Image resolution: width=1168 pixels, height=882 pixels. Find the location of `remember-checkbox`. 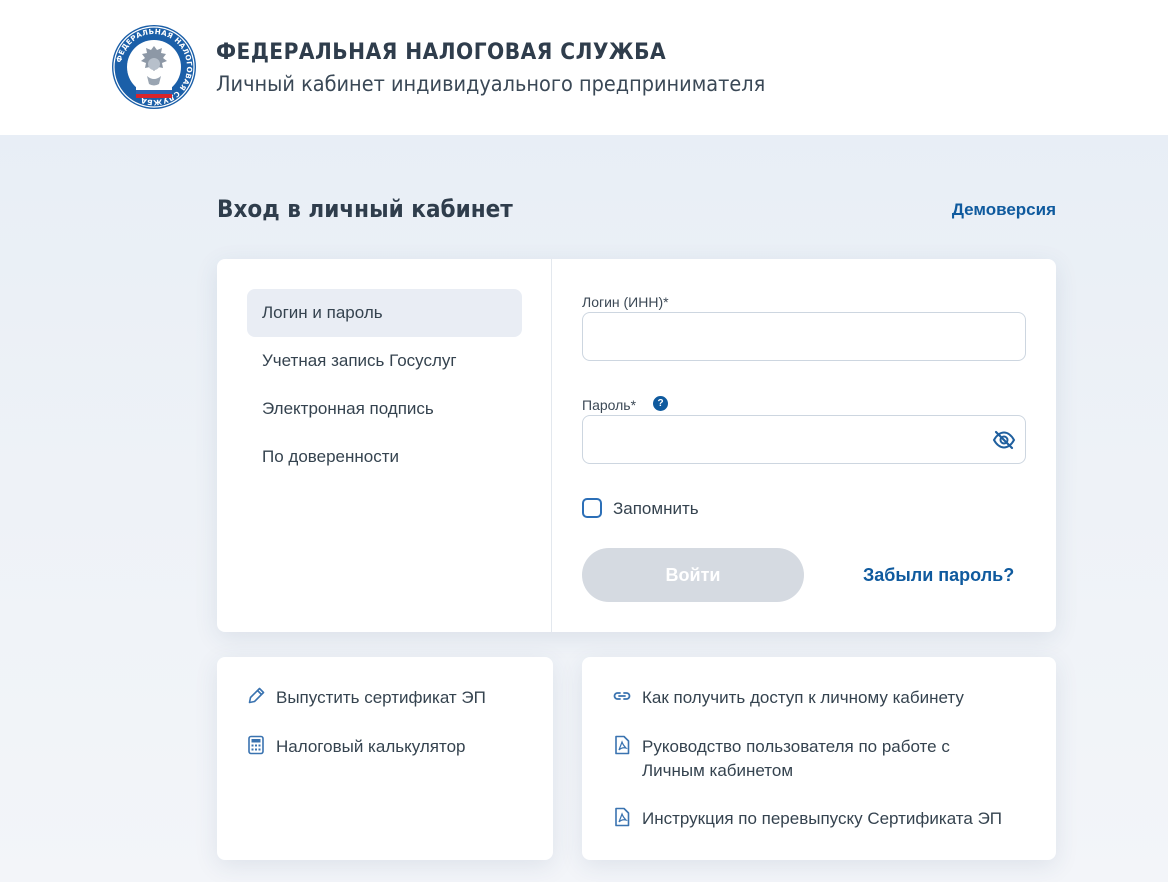

remember-checkbox is located at coordinates (592, 508).